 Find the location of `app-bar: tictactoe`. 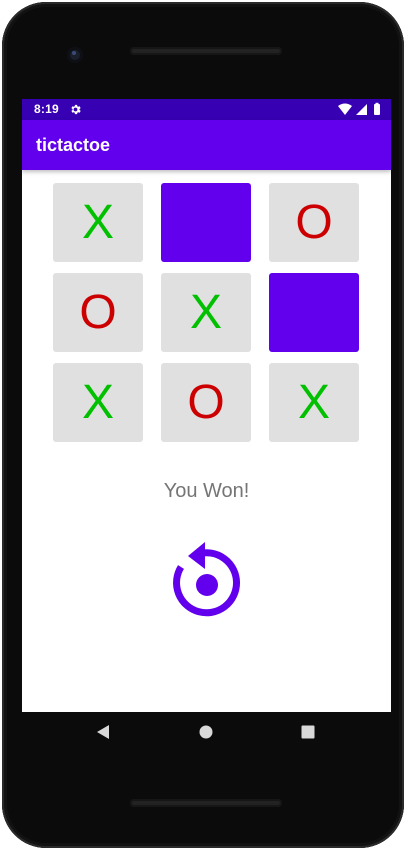

app-bar: tictactoe is located at coordinates (206, 145).